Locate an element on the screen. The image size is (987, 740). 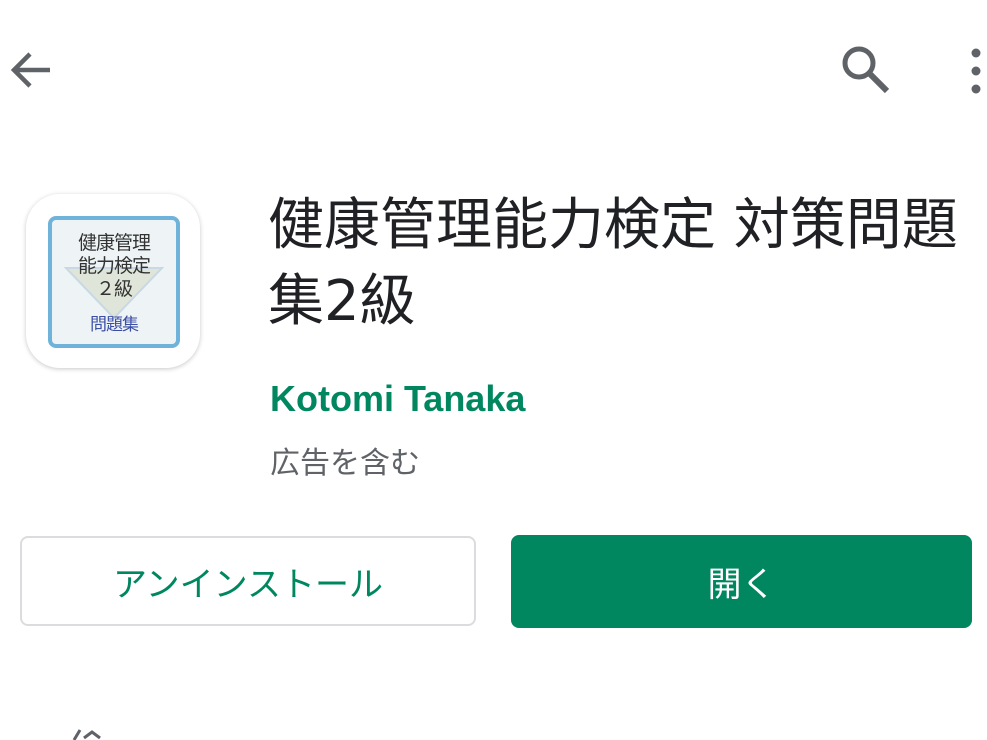
app-title: 健康管理能力検定 対策問題集2級 is located at coordinates (613, 263).